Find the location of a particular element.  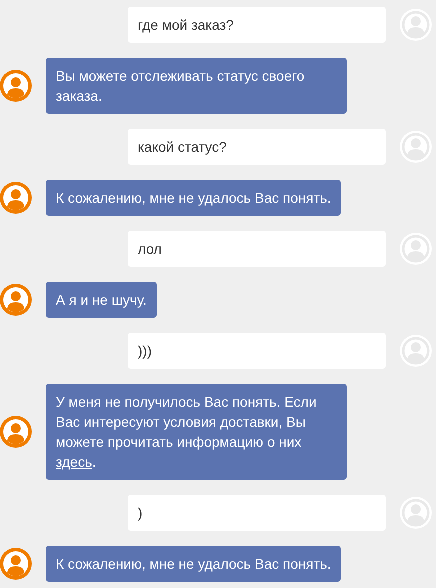

bot-message-bubble: У меня не получилось Вас понять. Если Вас интересуют условия доставки, Вы можете прочитать информацию о них здесь. is located at coordinates (196, 432).